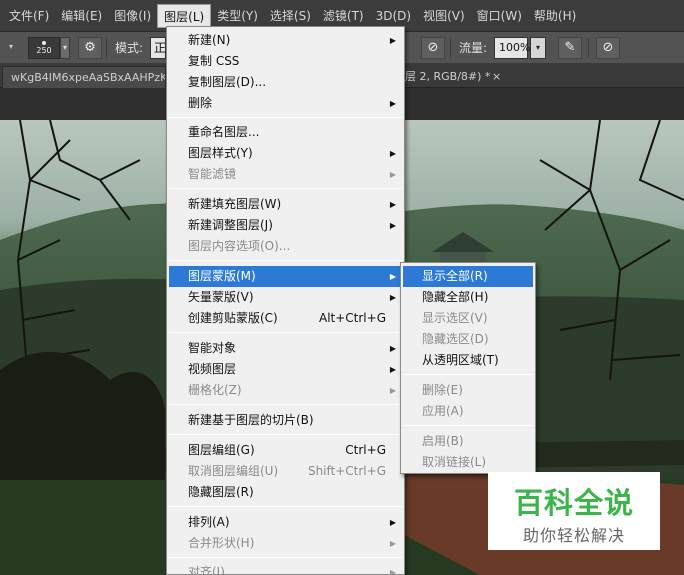 The width and height of the screenshot is (684, 575). What do you see at coordinates (44, 48) in the screenshot?
I see `brush-size-preview: 250` at bounding box center [44, 48].